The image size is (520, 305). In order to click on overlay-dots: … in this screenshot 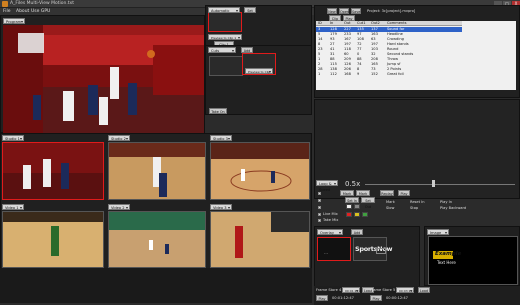, I will do `click(326, 252)`.